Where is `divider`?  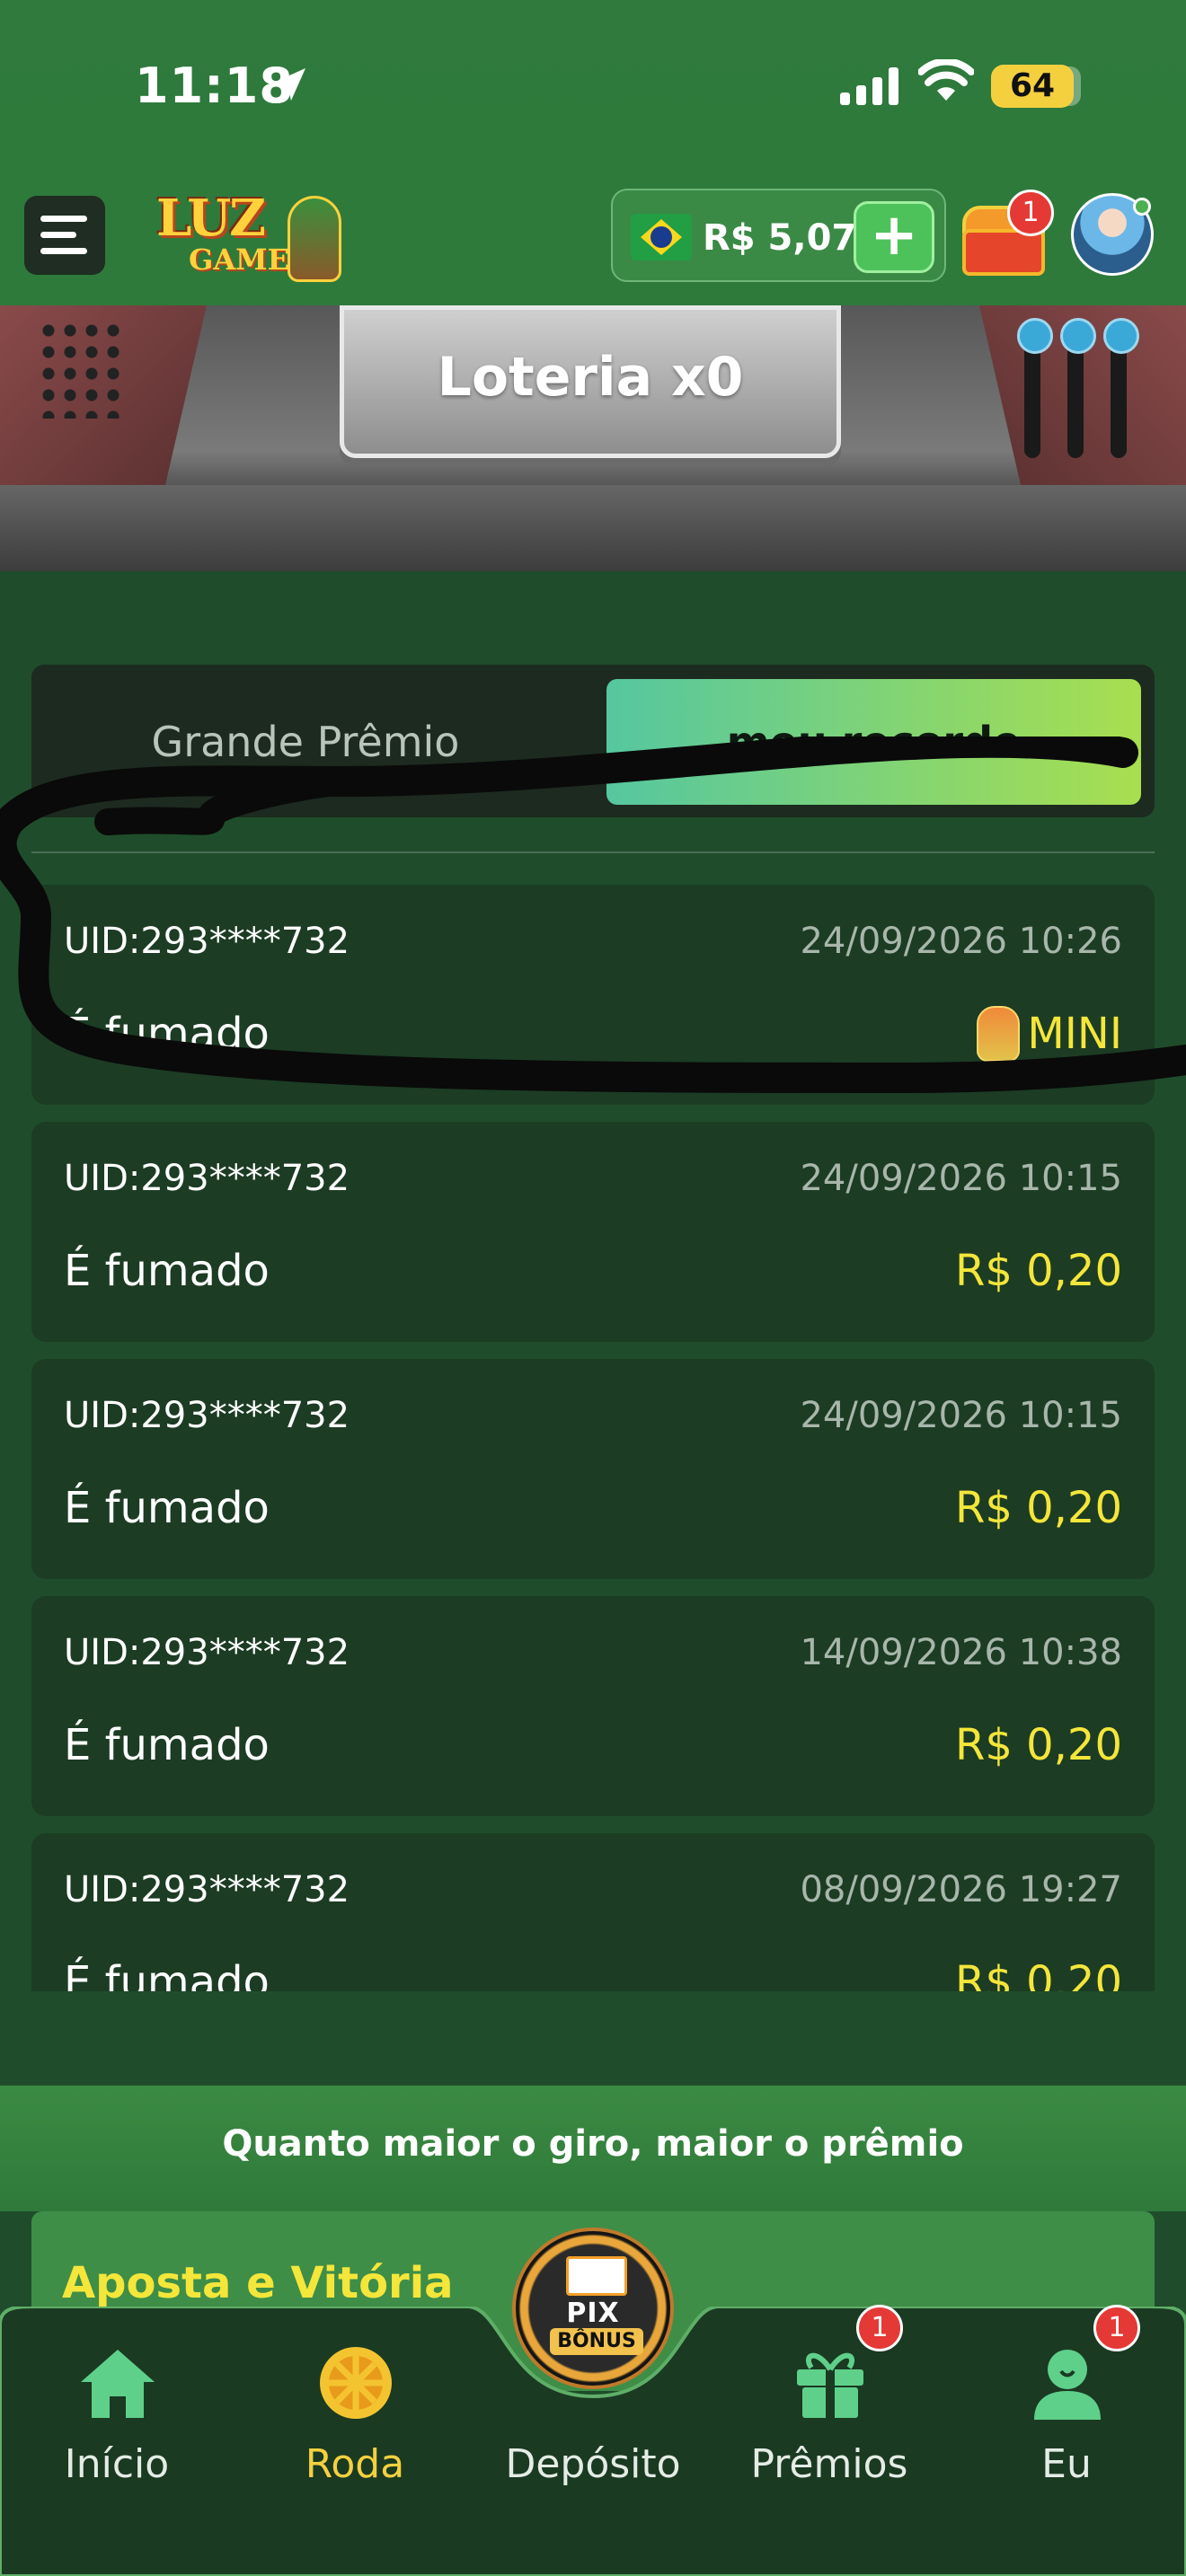 divider is located at coordinates (593, 852).